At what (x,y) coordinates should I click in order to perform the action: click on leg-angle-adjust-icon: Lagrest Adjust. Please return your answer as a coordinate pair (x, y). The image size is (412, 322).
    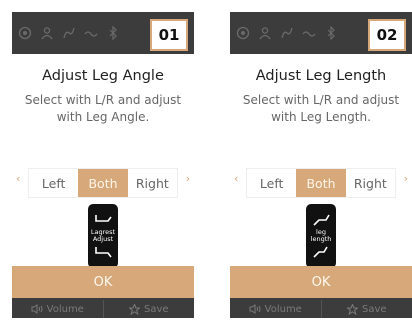
    Looking at the image, I should click on (103, 236).